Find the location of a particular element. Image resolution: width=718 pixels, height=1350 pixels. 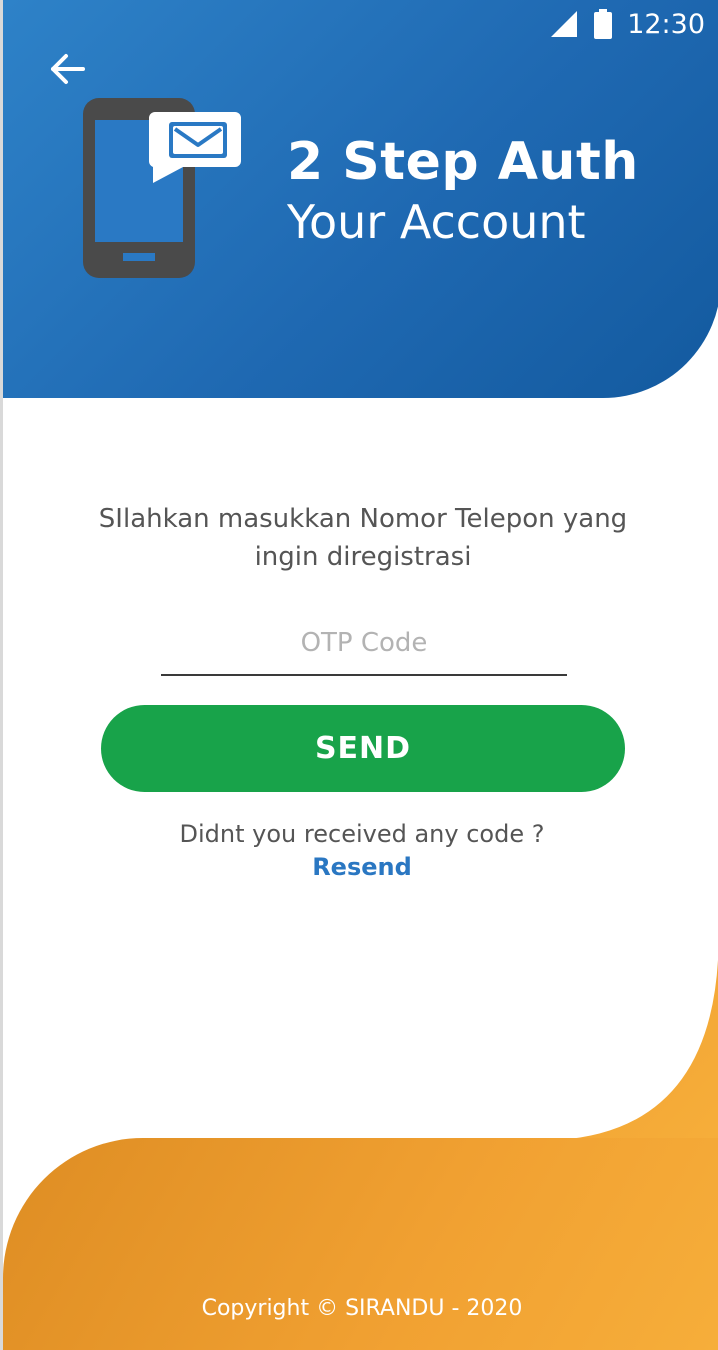

status-time: 12:30 is located at coordinates (666, 24).